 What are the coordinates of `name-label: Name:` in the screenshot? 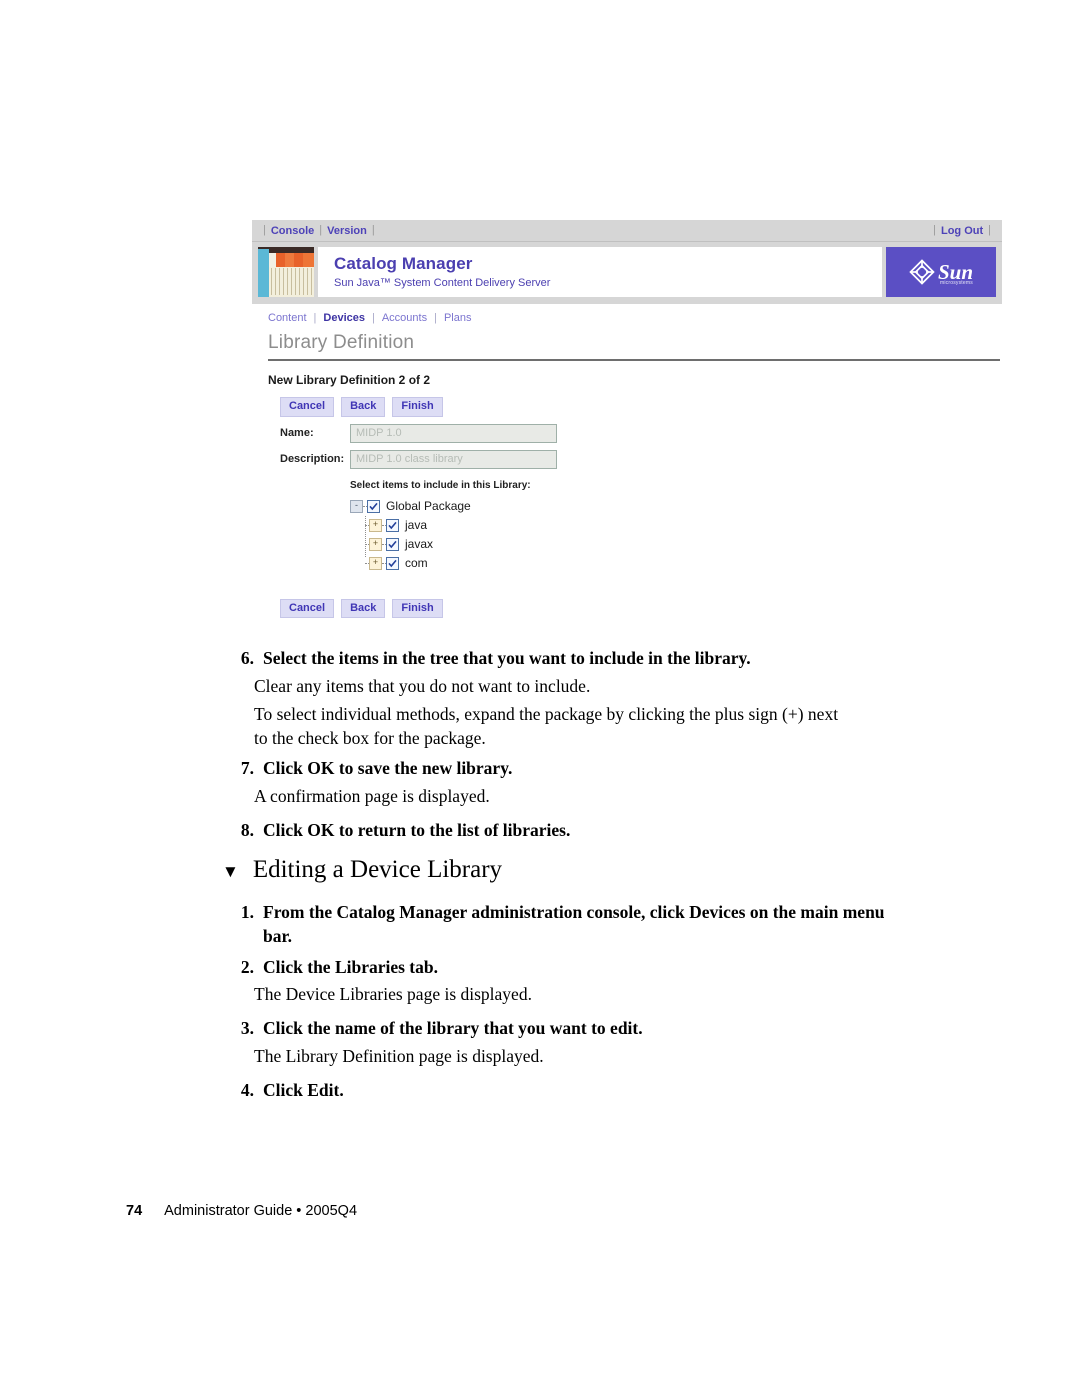 It's located at (297, 433).